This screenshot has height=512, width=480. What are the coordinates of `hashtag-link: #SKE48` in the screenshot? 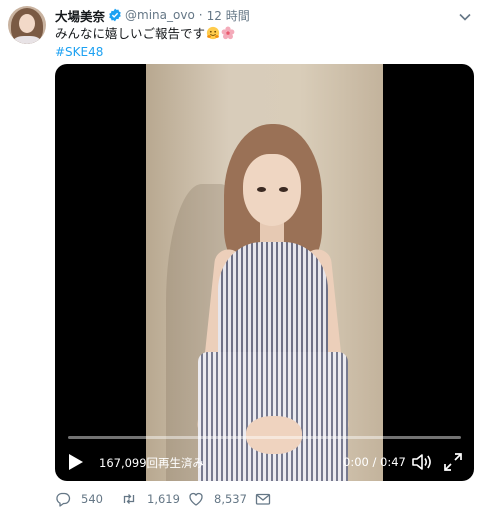 It's located at (79, 52).